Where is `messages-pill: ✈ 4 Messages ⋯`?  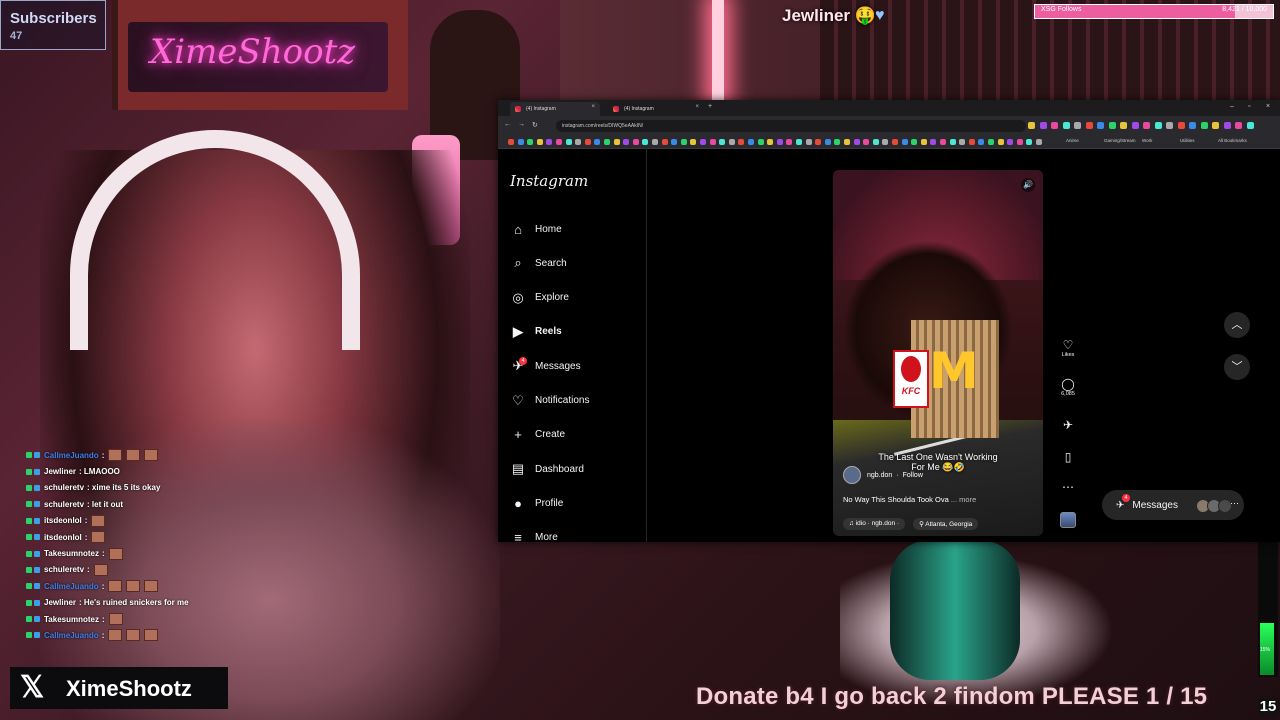
messages-pill: ✈ 4 Messages ⋯ is located at coordinates (1173, 505).